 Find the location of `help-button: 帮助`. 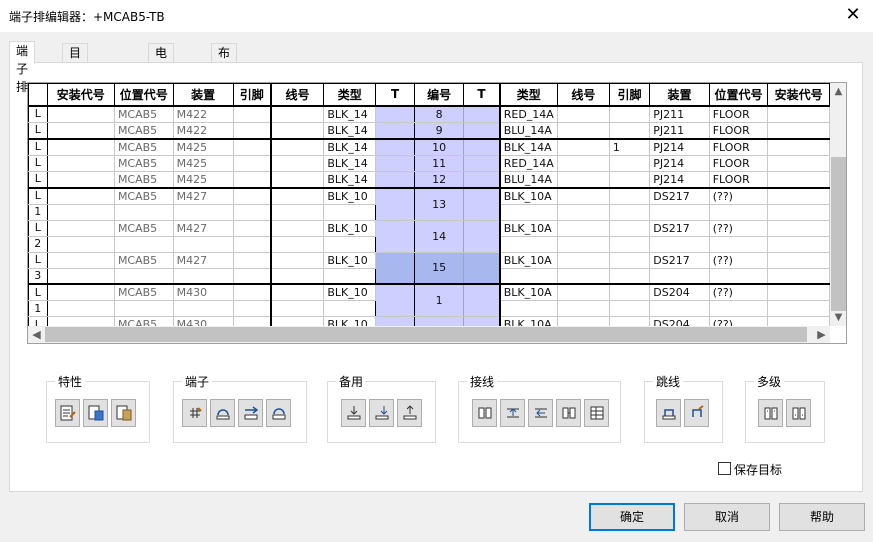

help-button: 帮助 is located at coordinates (822, 517).